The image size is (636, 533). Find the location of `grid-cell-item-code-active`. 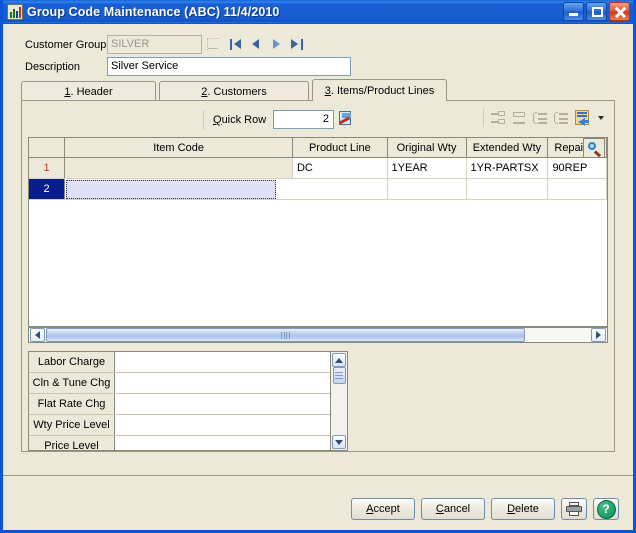

grid-cell-item-code-active is located at coordinates (335, 168).